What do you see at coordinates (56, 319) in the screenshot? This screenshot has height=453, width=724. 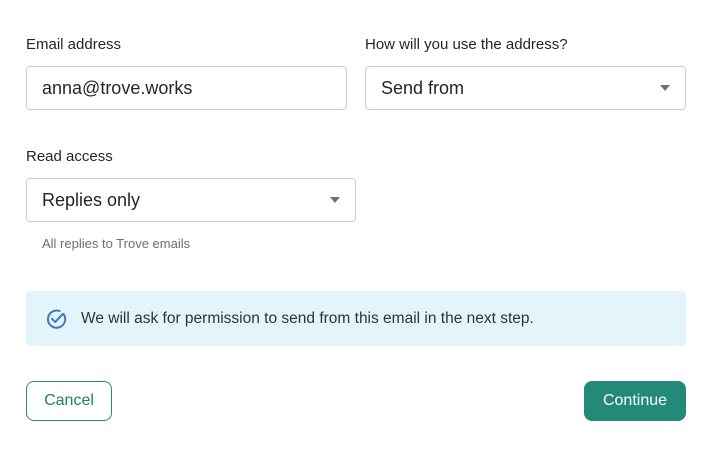 I see `check-circle-icon` at bounding box center [56, 319].